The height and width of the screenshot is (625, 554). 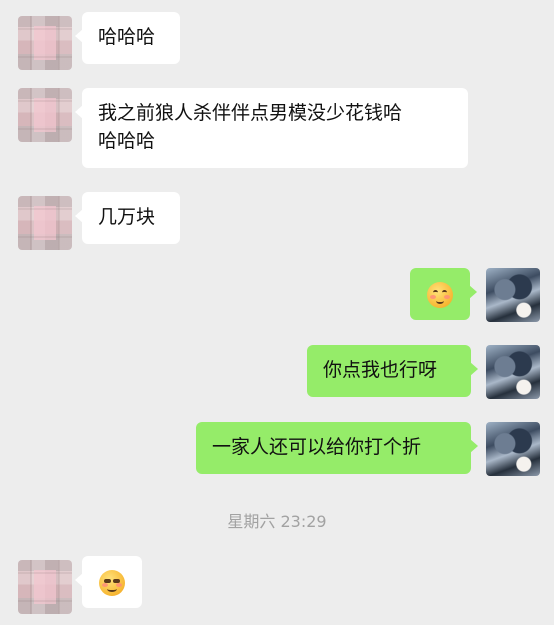 I want to click on message-bubble-outgoing: 一家人还可以给你打个折, so click(x=337, y=448).